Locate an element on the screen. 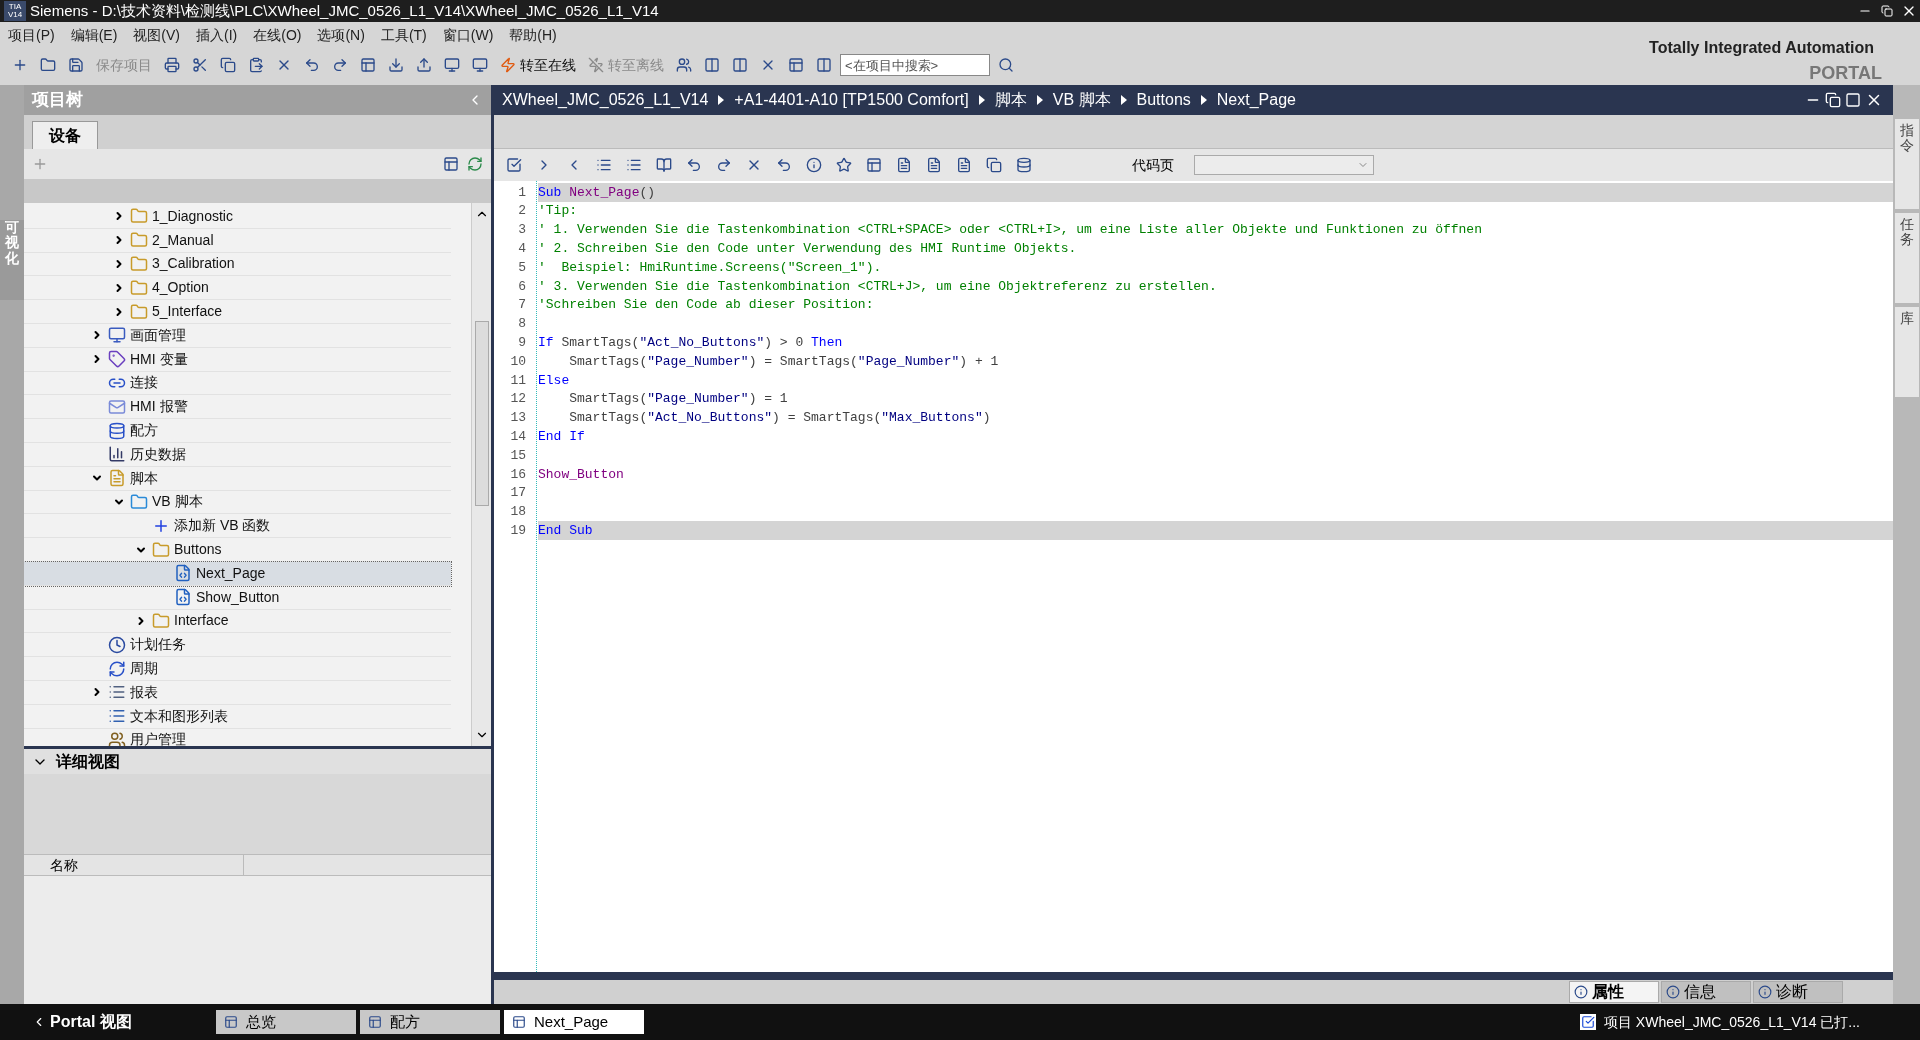 The height and width of the screenshot is (1040, 1920). envelope-icon is located at coordinates (117, 406).